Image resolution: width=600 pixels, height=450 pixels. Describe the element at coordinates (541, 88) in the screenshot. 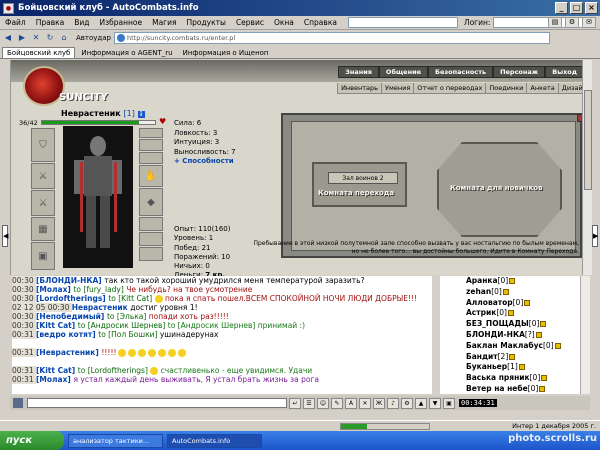

I see `nav-profile: Анкета` at that location.